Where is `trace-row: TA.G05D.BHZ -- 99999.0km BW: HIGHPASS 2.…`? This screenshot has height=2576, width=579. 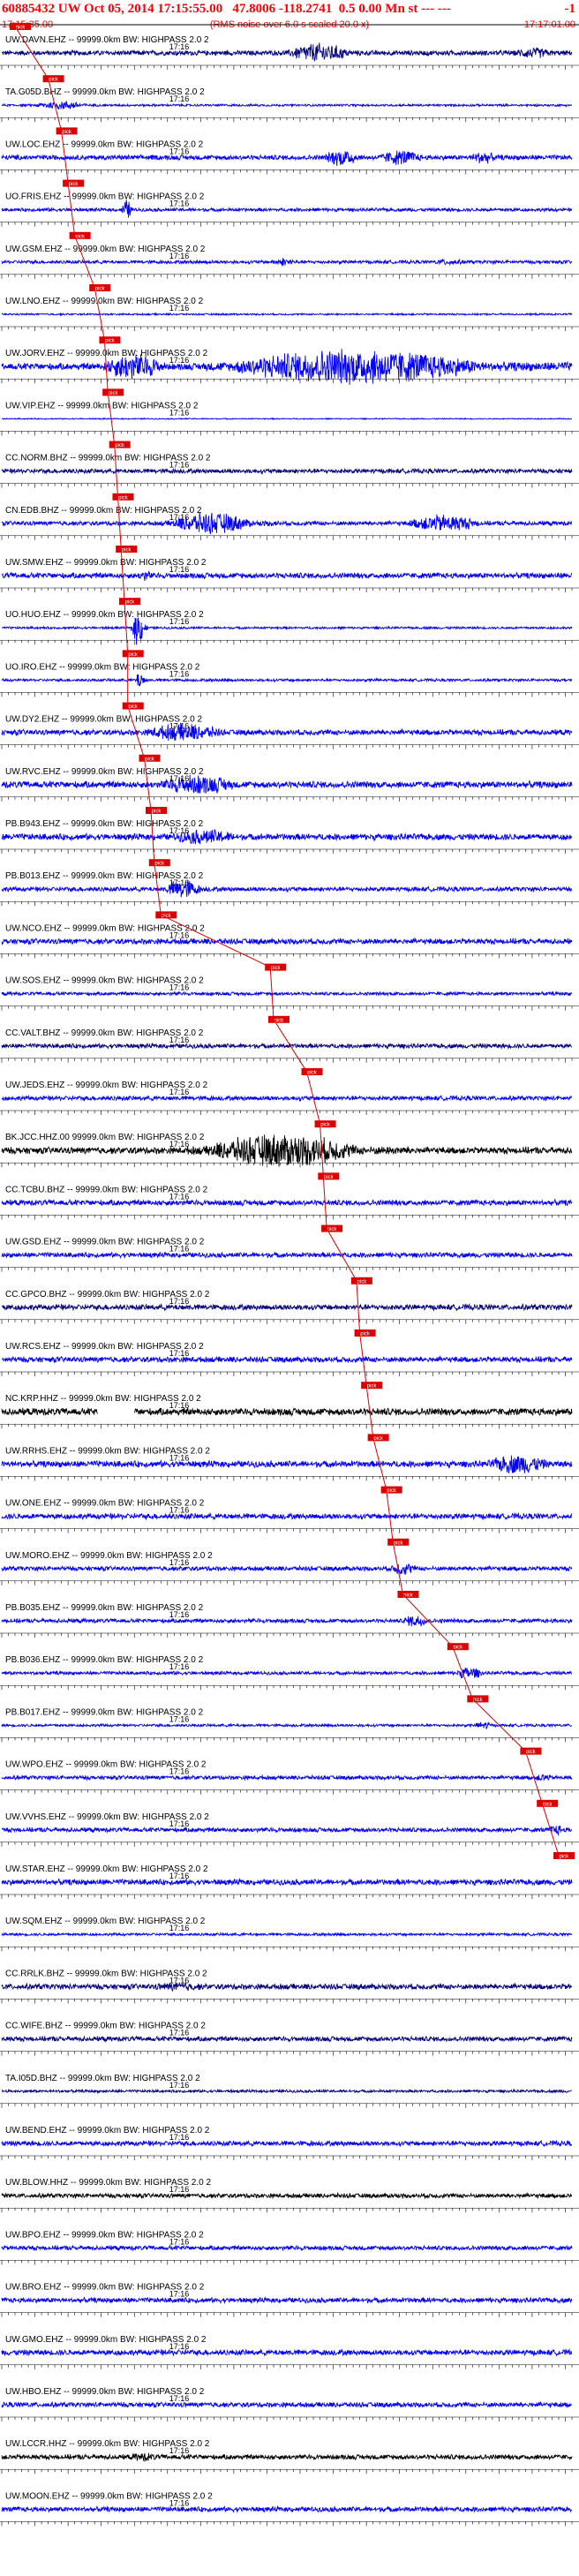
trace-row: TA.G05D.BHZ -- 99999.0km BW: HIGHPASS 2.… is located at coordinates (289, 99).